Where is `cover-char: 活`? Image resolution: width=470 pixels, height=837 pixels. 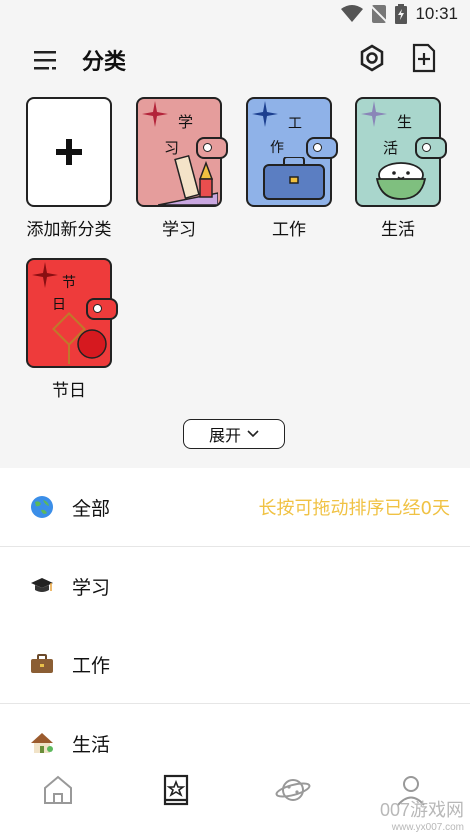
cover-char: 活 is located at coordinates (391, 148).